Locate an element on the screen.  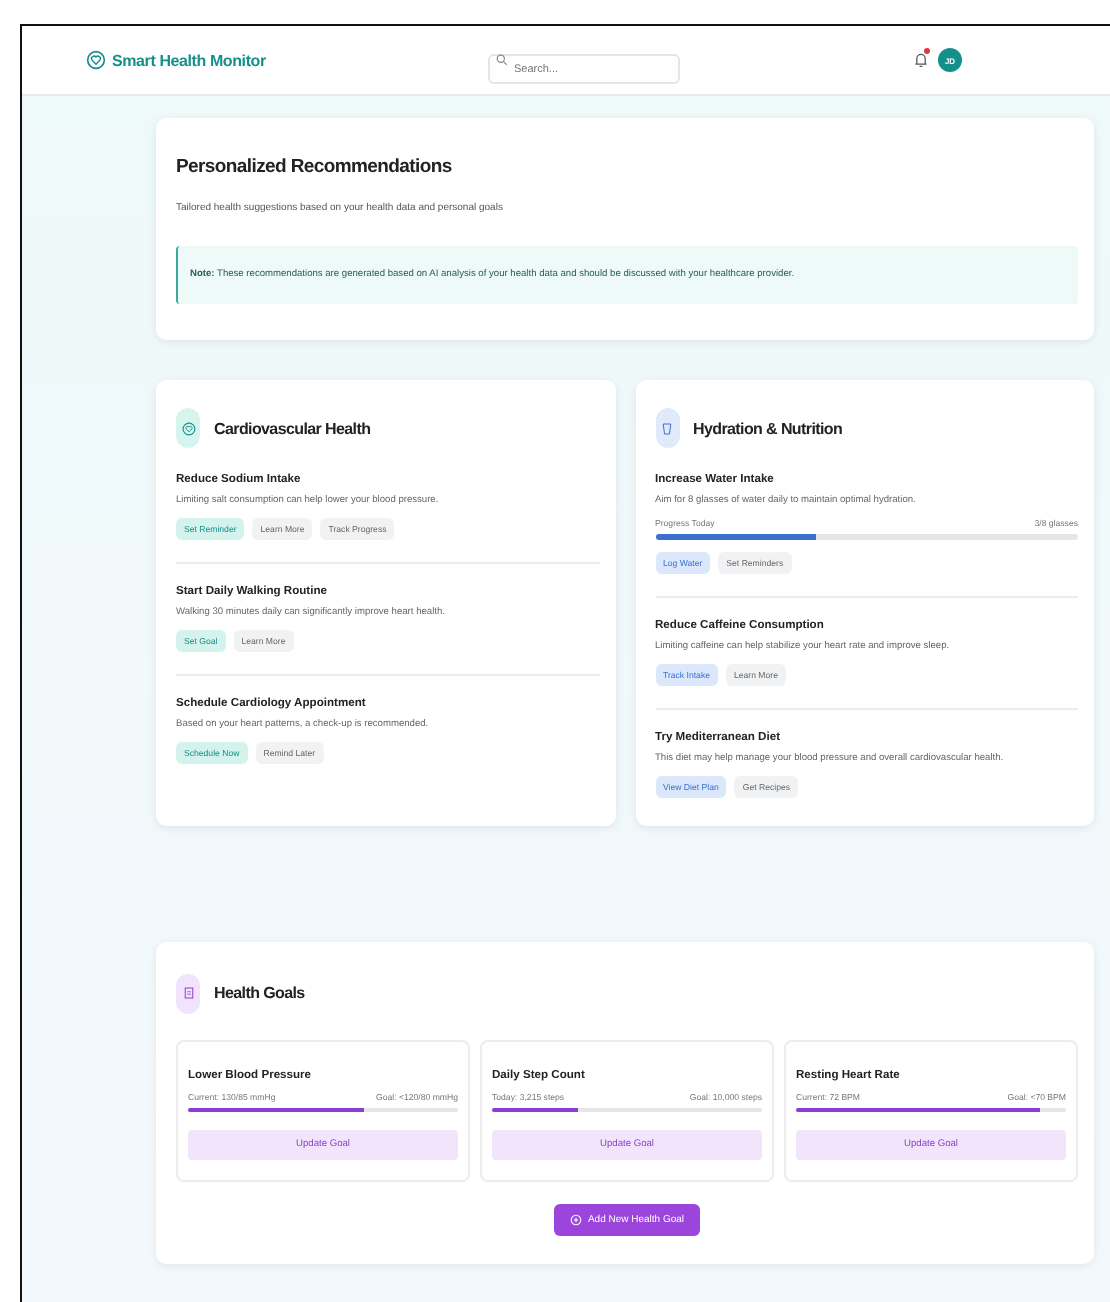
heart-shield-icon is located at coordinates (96, 60).